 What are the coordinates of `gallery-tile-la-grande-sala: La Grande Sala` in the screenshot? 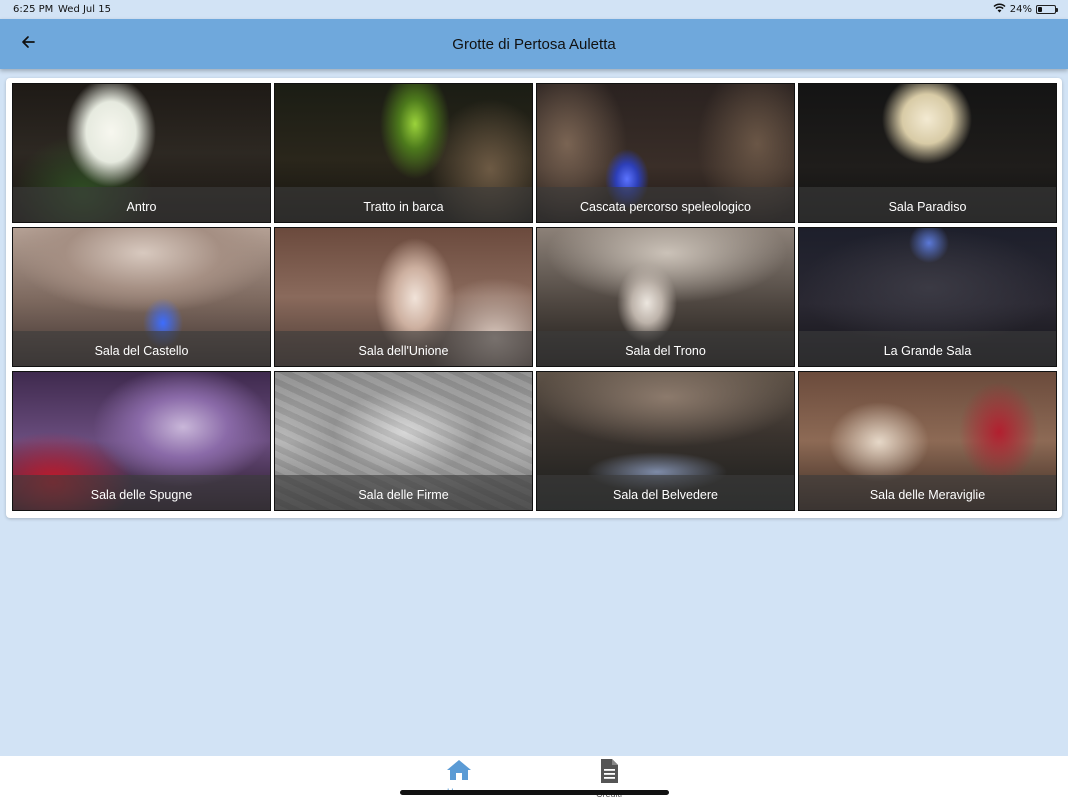 It's located at (927, 297).